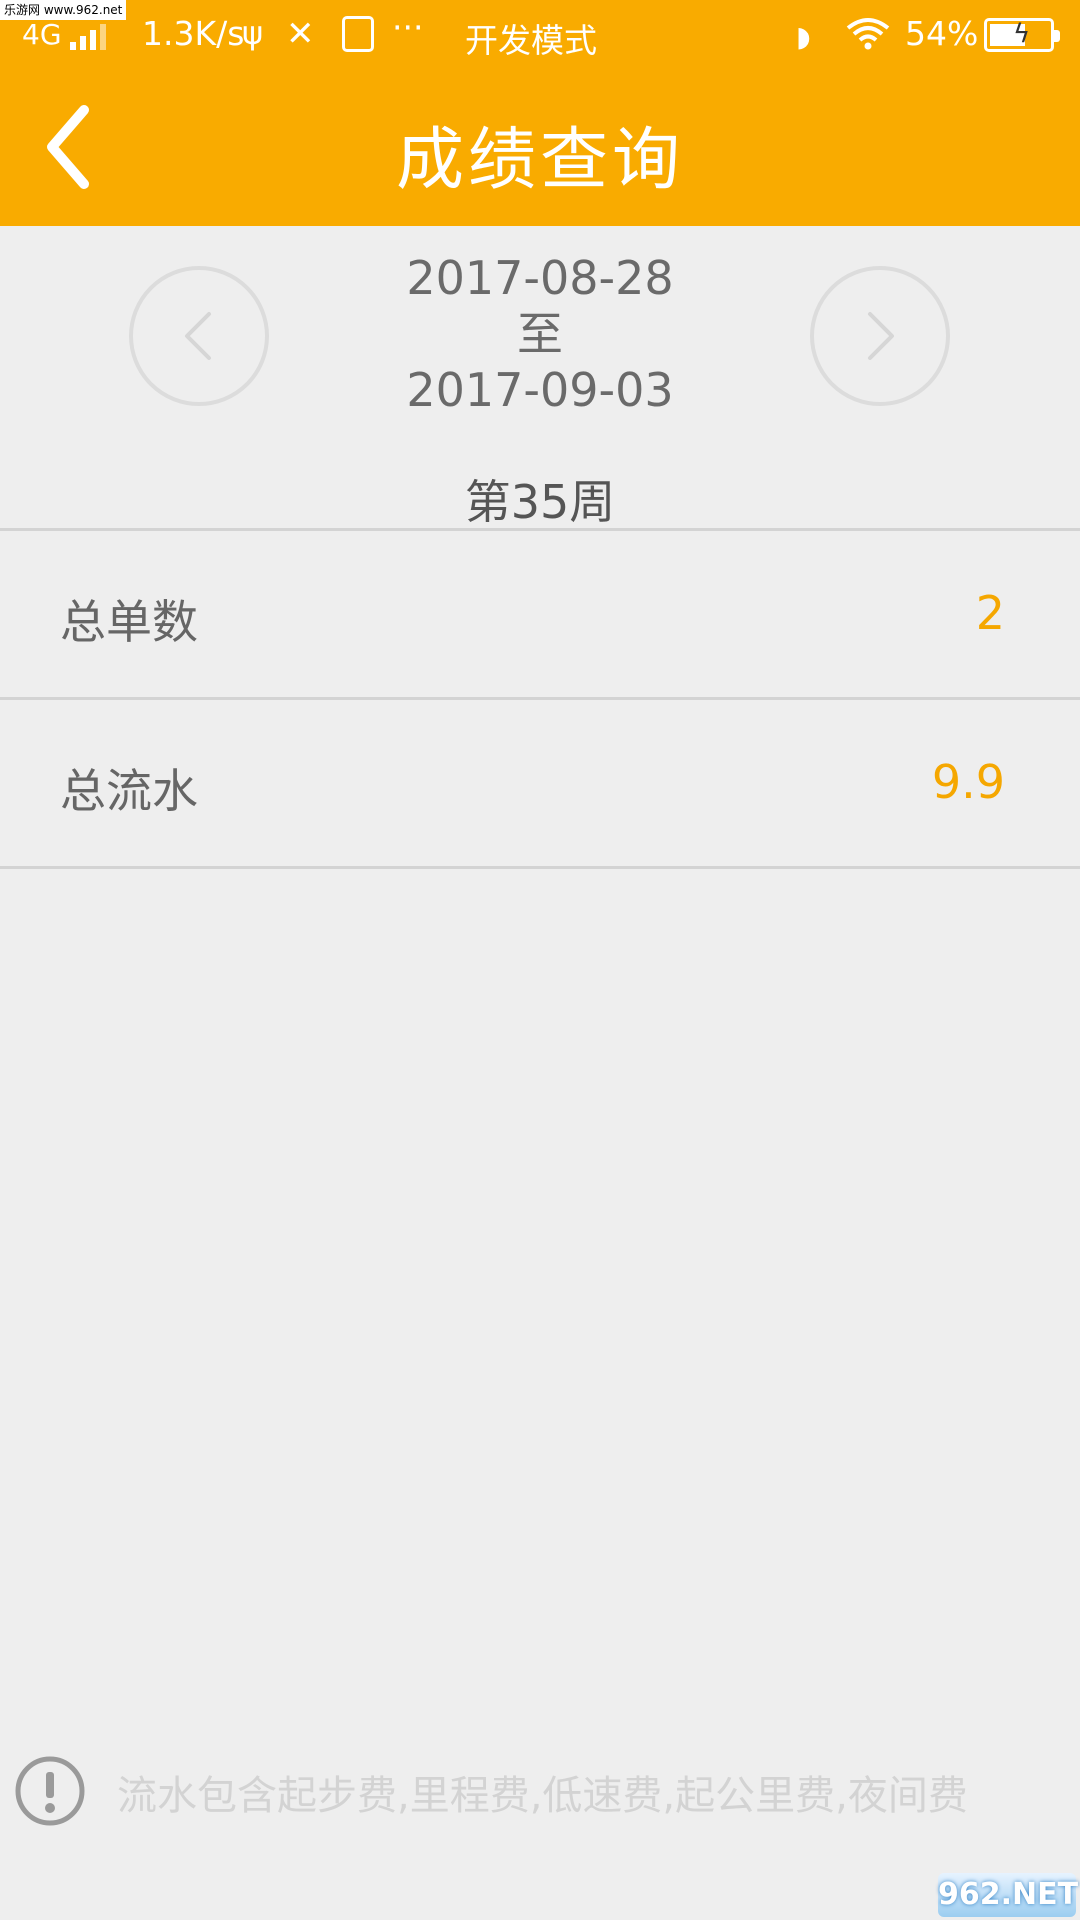  I want to click on total-revenue-label: 总流水, so click(129, 791).